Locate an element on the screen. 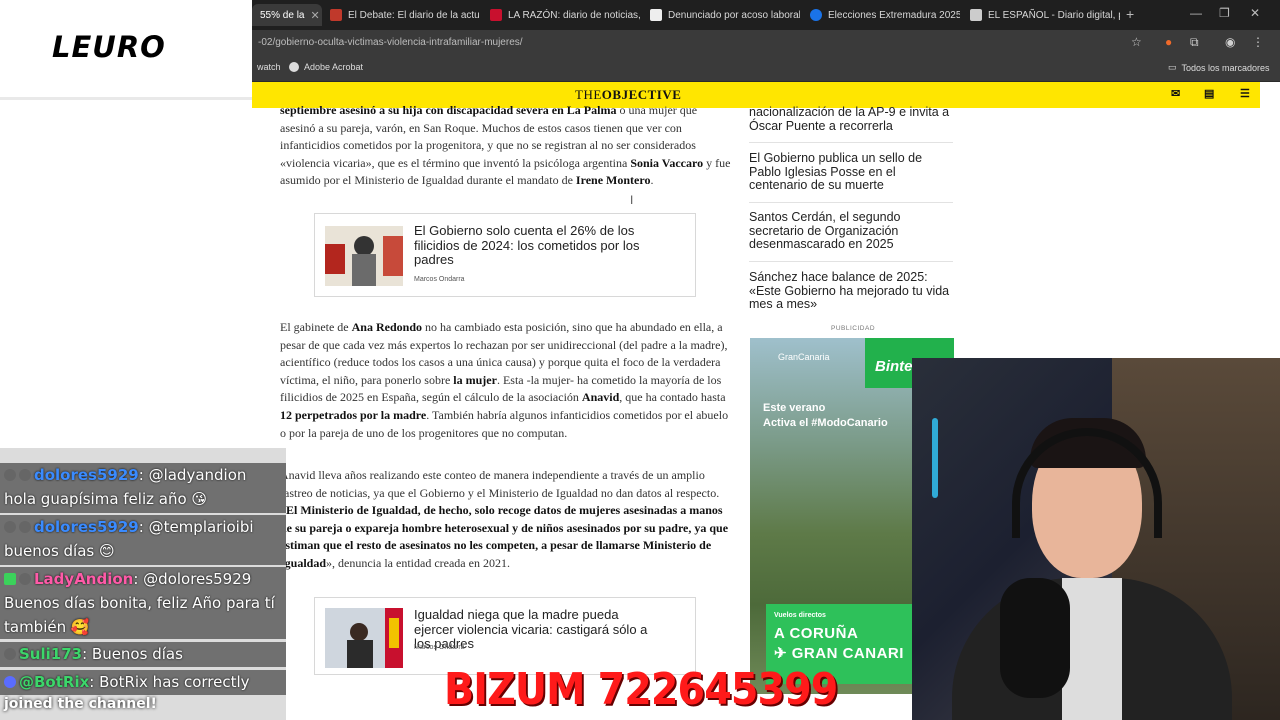  stream-logo-box: LEURO is located at coordinates (126, 50).